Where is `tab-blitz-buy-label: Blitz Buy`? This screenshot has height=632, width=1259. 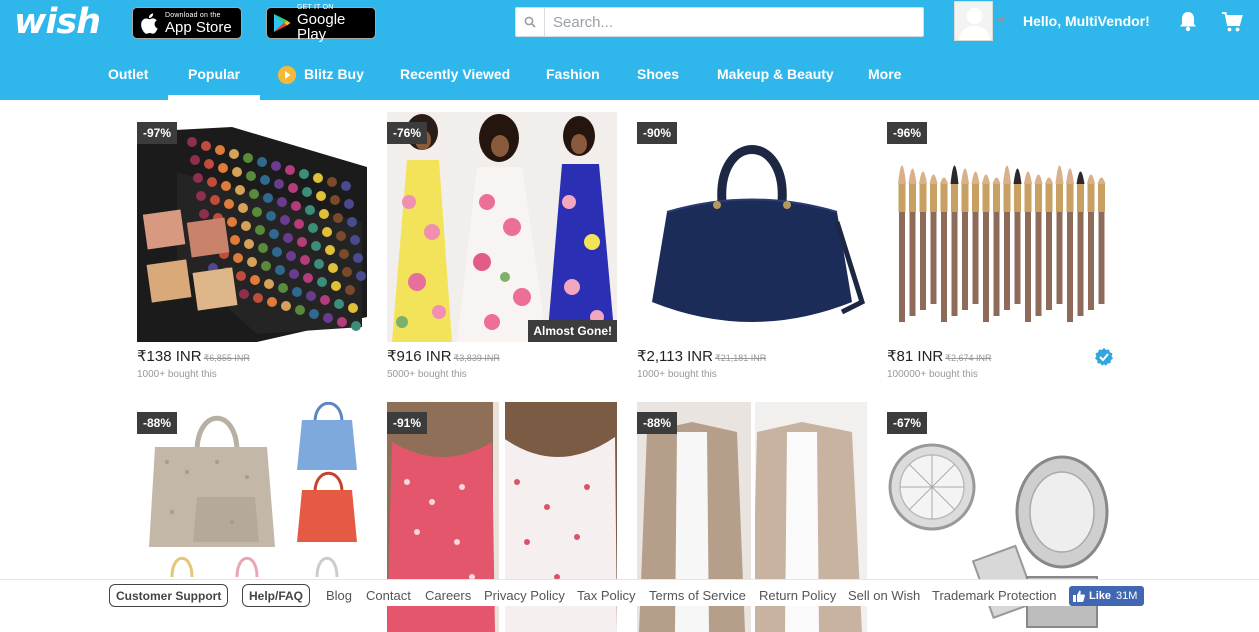
tab-blitz-buy-label: Blitz Buy is located at coordinates (334, 74).